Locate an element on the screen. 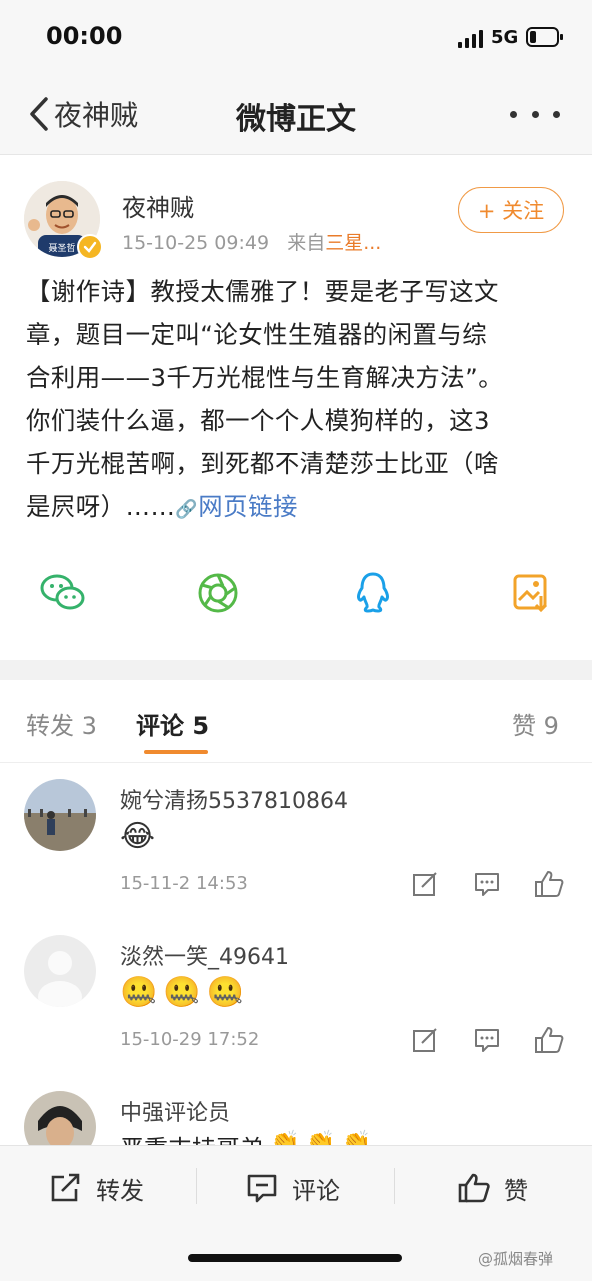 Image resolution: width=592 pixels, height=1281 pixels. web-link-label: 网页链接 is located at coordinates (248, 506).